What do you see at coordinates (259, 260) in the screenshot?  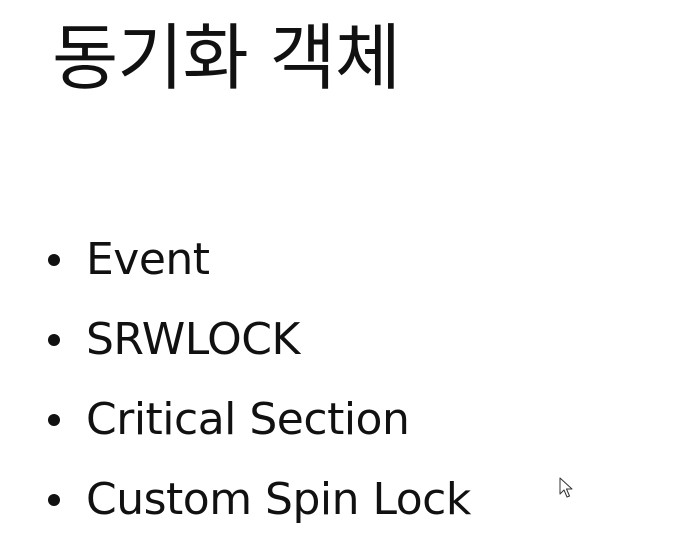 I see `bullet-item-event: Event` at bounding box center [259, 260].